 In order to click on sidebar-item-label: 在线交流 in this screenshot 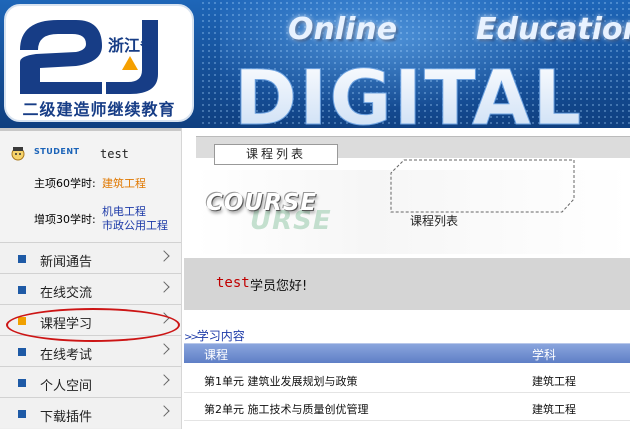, I will do `click(66, 293)`.